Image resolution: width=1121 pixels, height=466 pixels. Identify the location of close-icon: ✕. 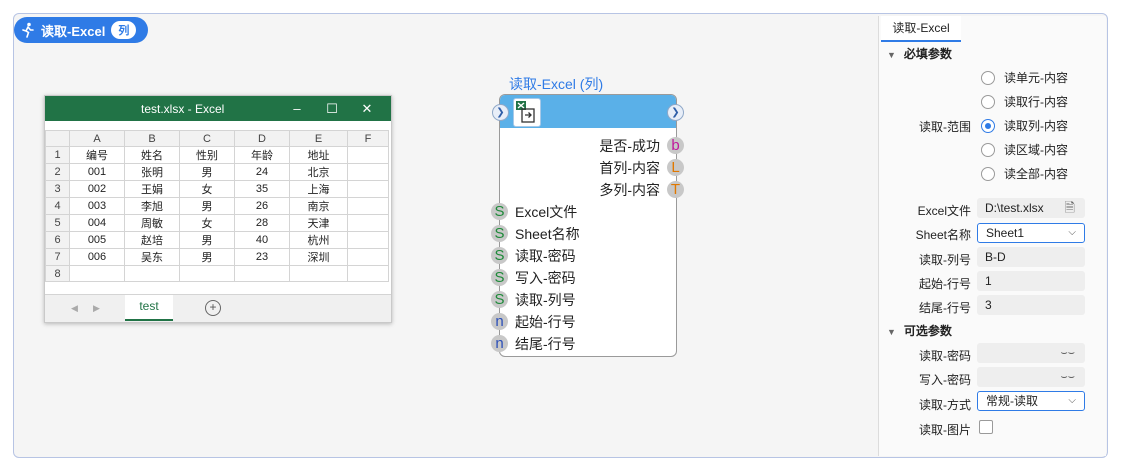
(367, 108).